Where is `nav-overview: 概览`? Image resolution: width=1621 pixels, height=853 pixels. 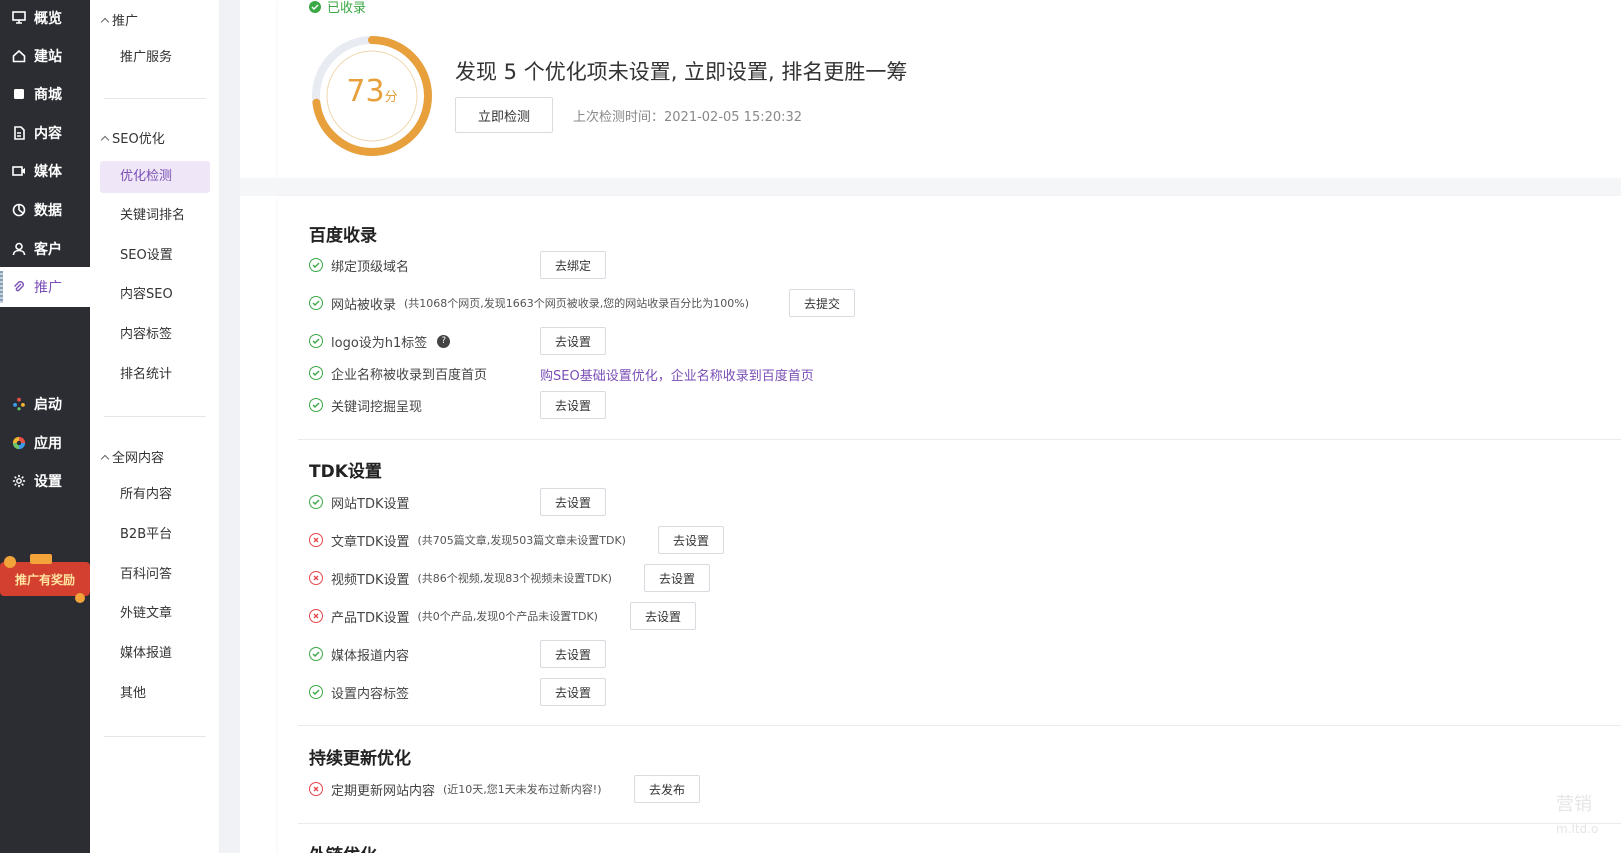
nav-overview: 概览 is located at coordinates (45, 19).